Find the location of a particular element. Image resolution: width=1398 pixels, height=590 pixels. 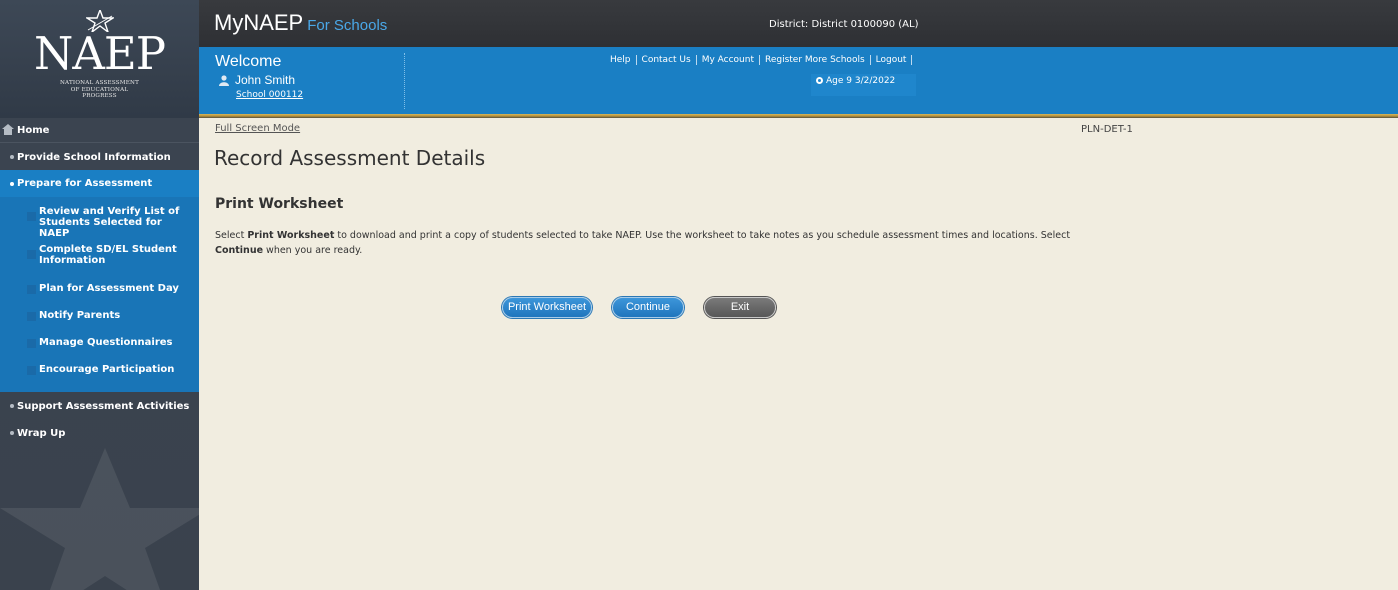

welcome-divider is located at coordinates (404, 81).